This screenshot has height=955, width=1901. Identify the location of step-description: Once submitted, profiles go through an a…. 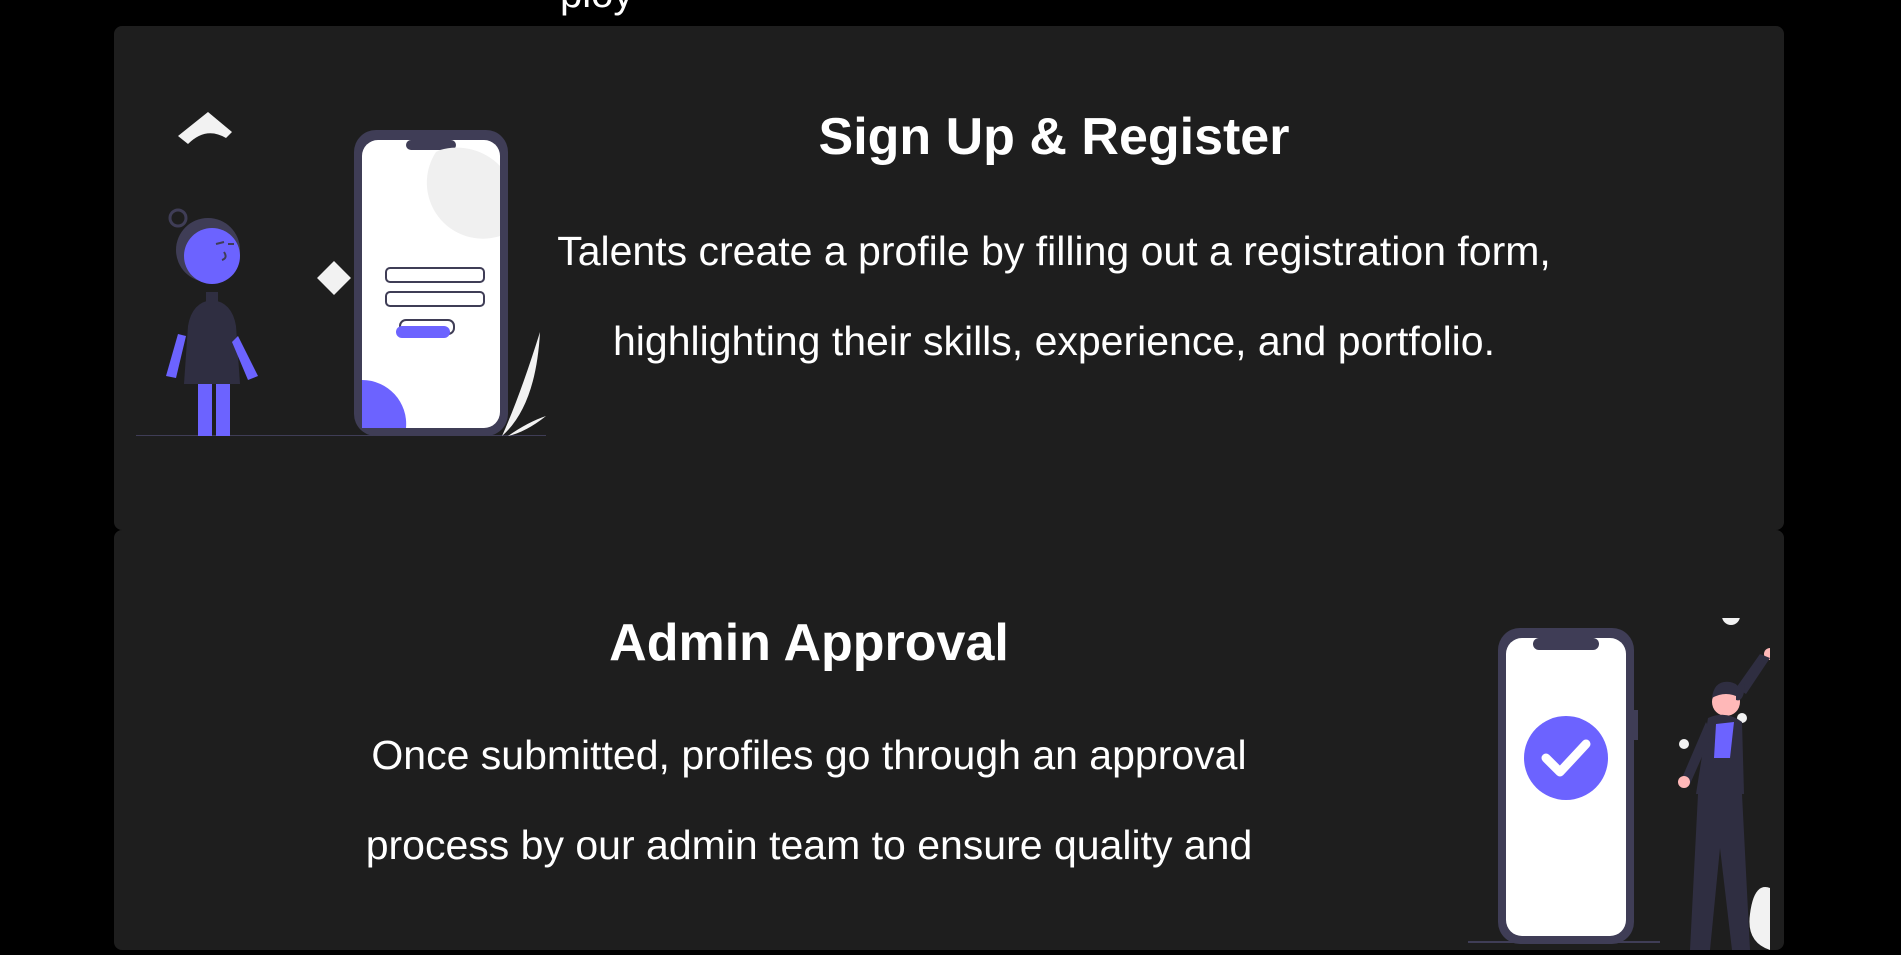
(809, 800).